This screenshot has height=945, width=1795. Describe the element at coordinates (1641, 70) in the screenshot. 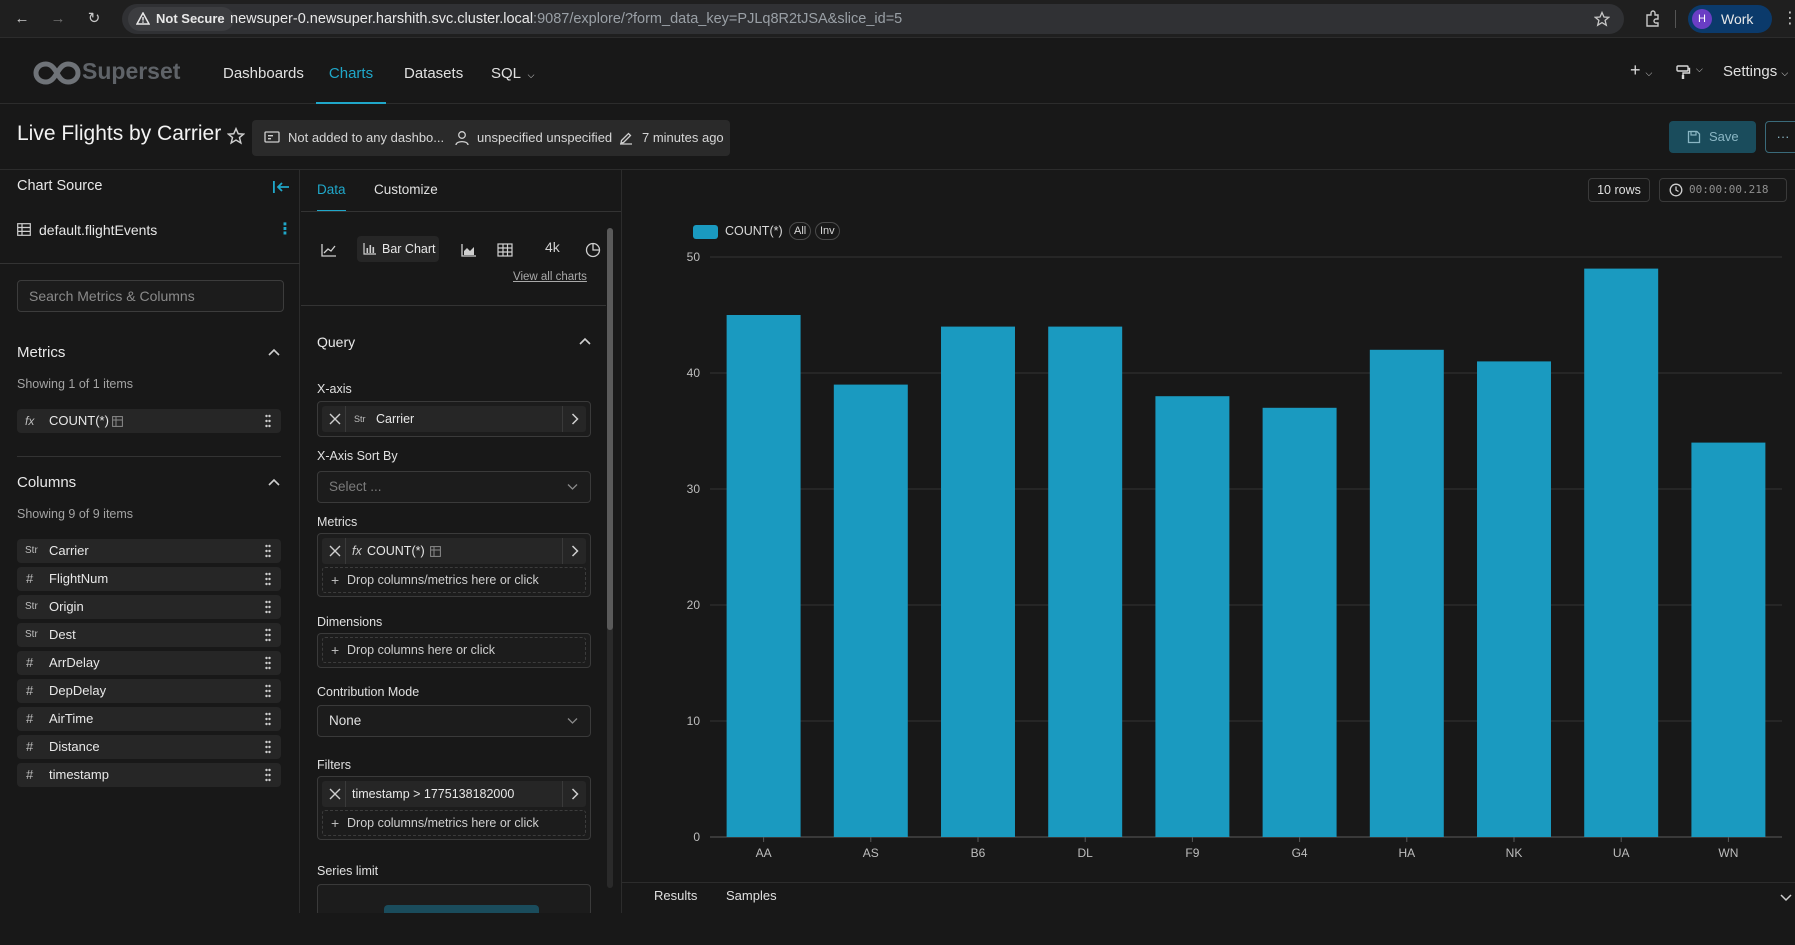

I see `plus-icon: + ⌵` at that location.